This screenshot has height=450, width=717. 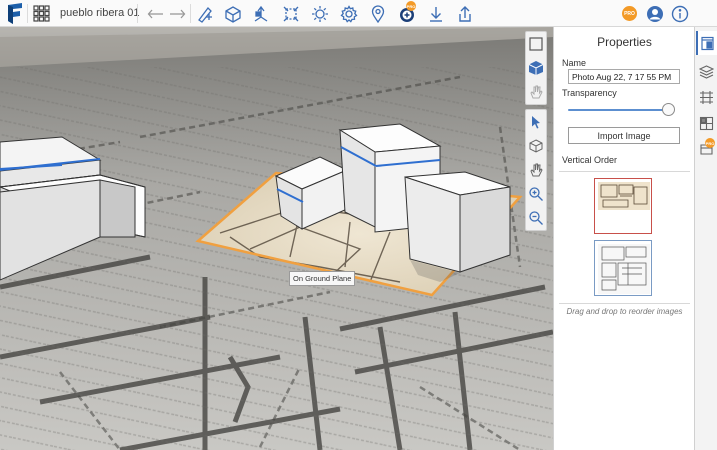 What do you see at coordinates (322, 278) in the screenshot?
I see `ground-plane-tooltip: On Ground Plane` at bounding box center [322, 278].